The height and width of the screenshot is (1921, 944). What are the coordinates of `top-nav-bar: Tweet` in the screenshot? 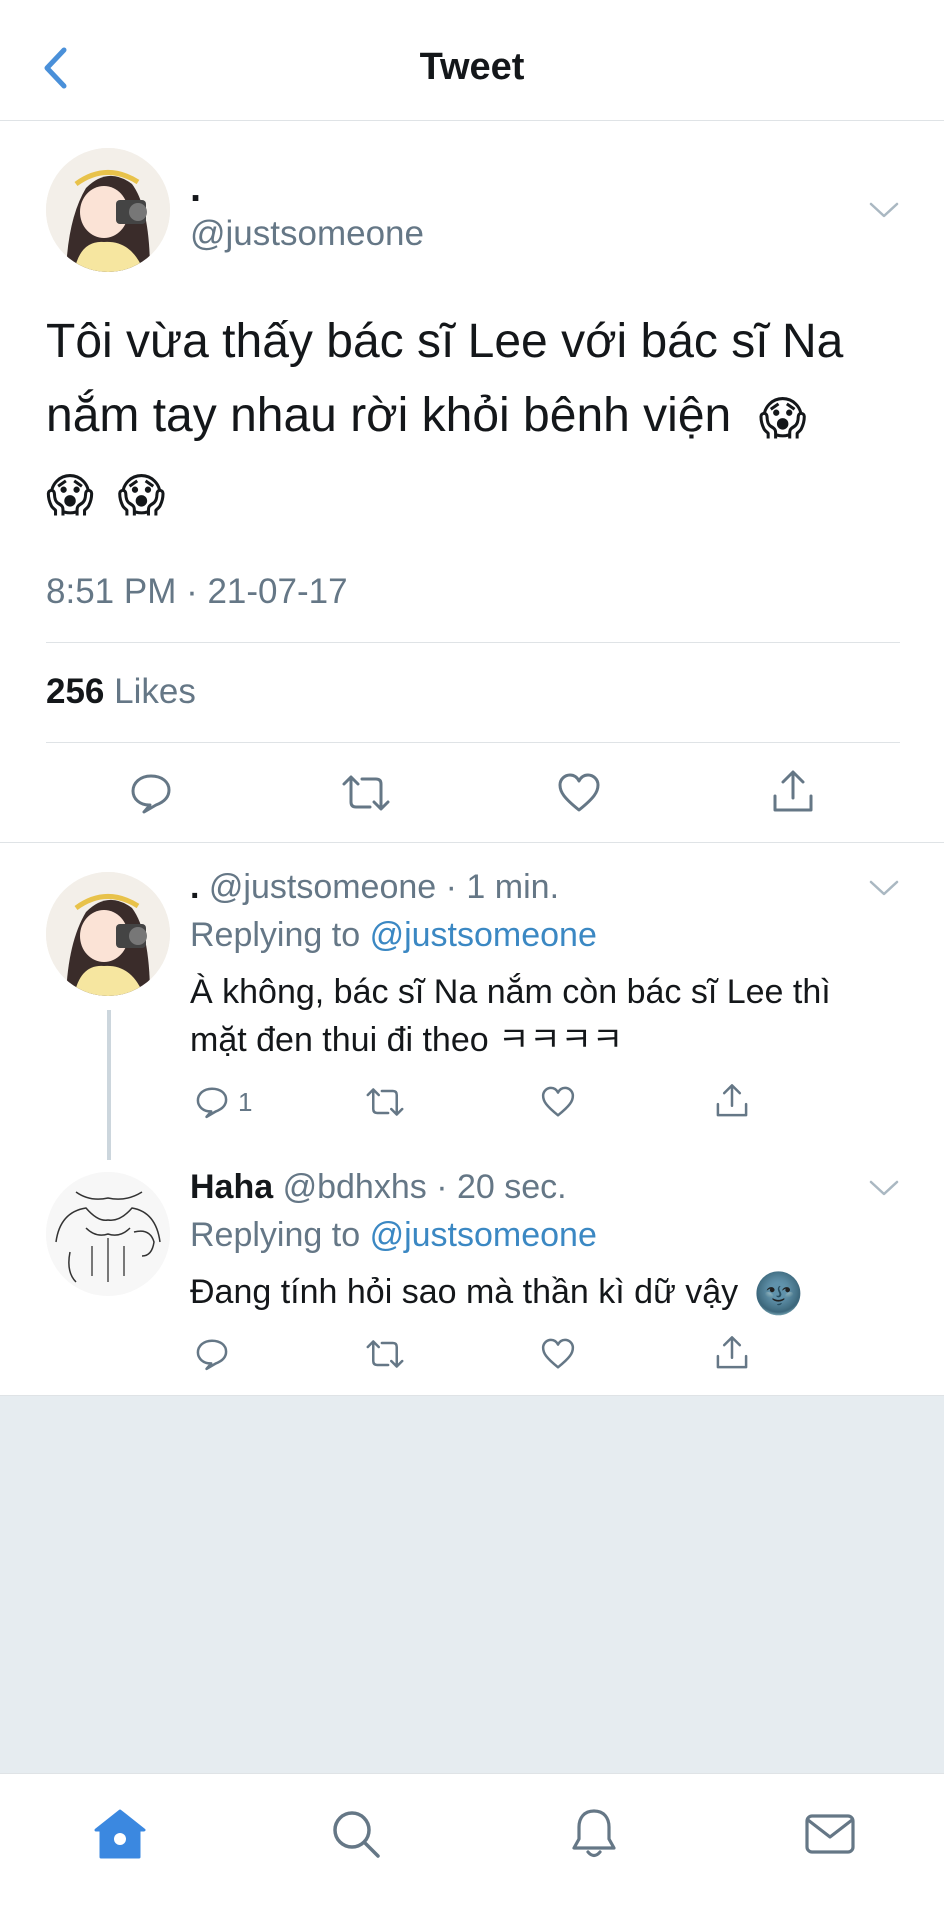 It's located at (472, 60).